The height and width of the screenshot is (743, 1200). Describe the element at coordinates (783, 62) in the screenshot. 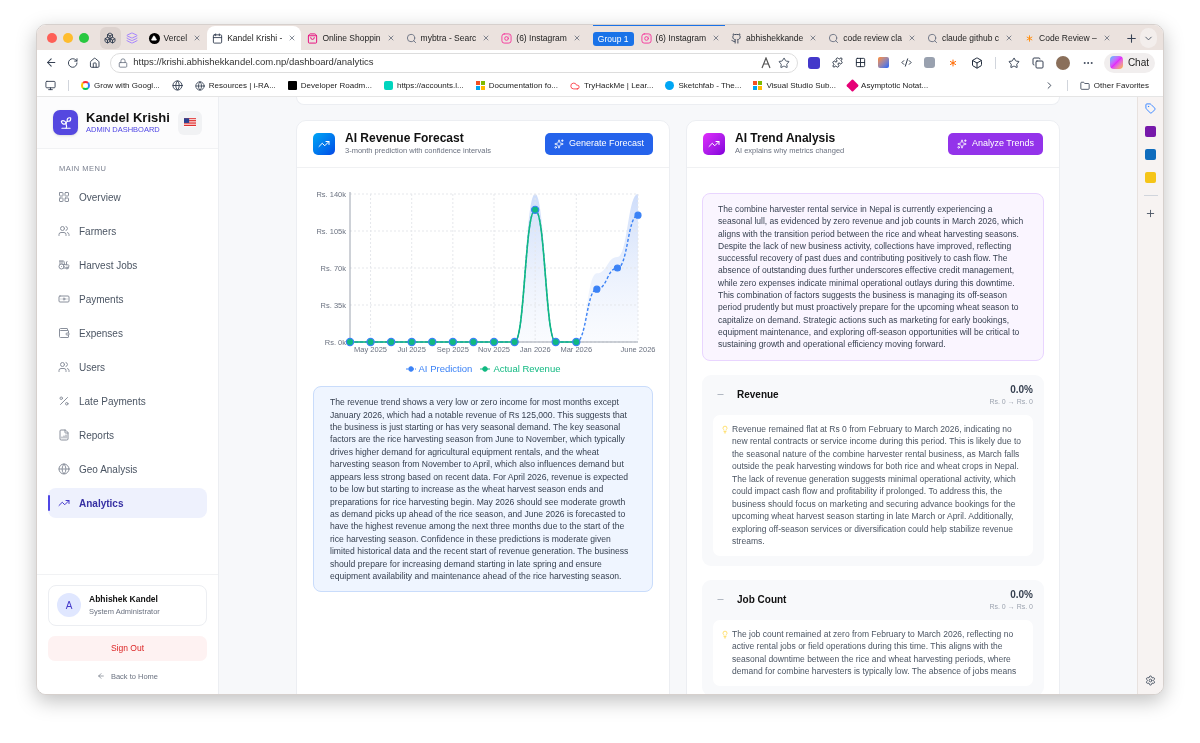

I see `favorite-star-icon` at that location.